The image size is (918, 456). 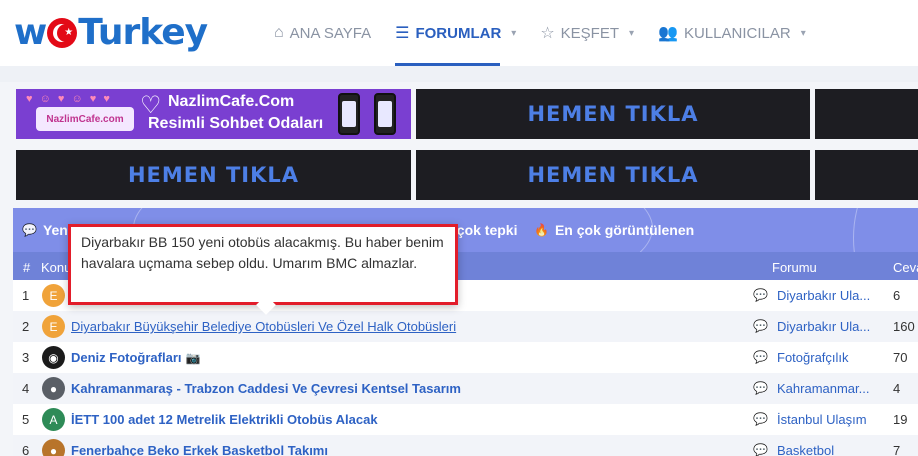 What do you see at coordinates (69, 99) in the screenshot?
I see `emoji-decoration-icon: ♥ ☺ ♥ ☺ ♥ ♥` at bounding box center [69, 99].